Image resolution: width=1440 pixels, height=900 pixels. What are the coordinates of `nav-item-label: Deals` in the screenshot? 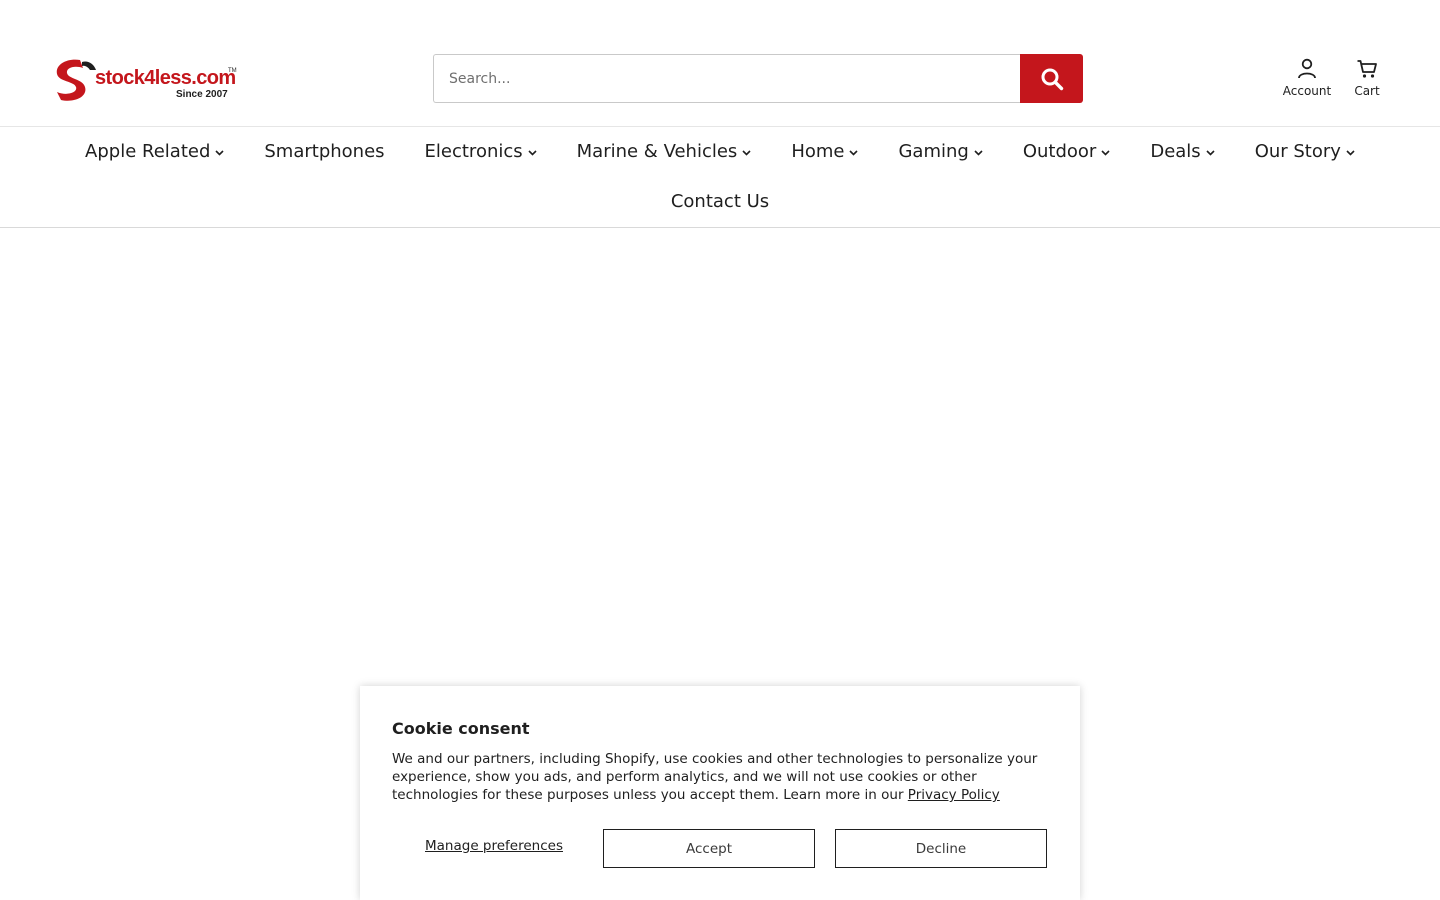 It's located at (1175, 151).